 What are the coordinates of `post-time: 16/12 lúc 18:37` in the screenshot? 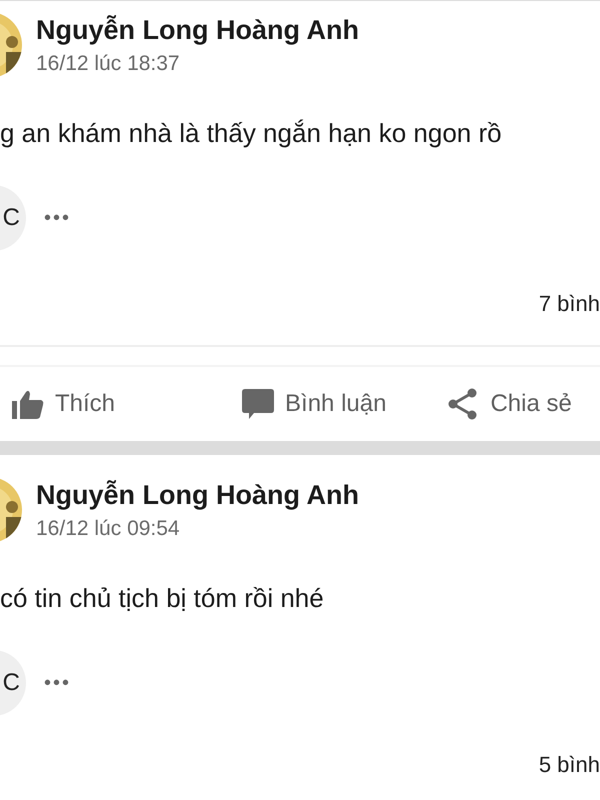 It's located at (197, 64).